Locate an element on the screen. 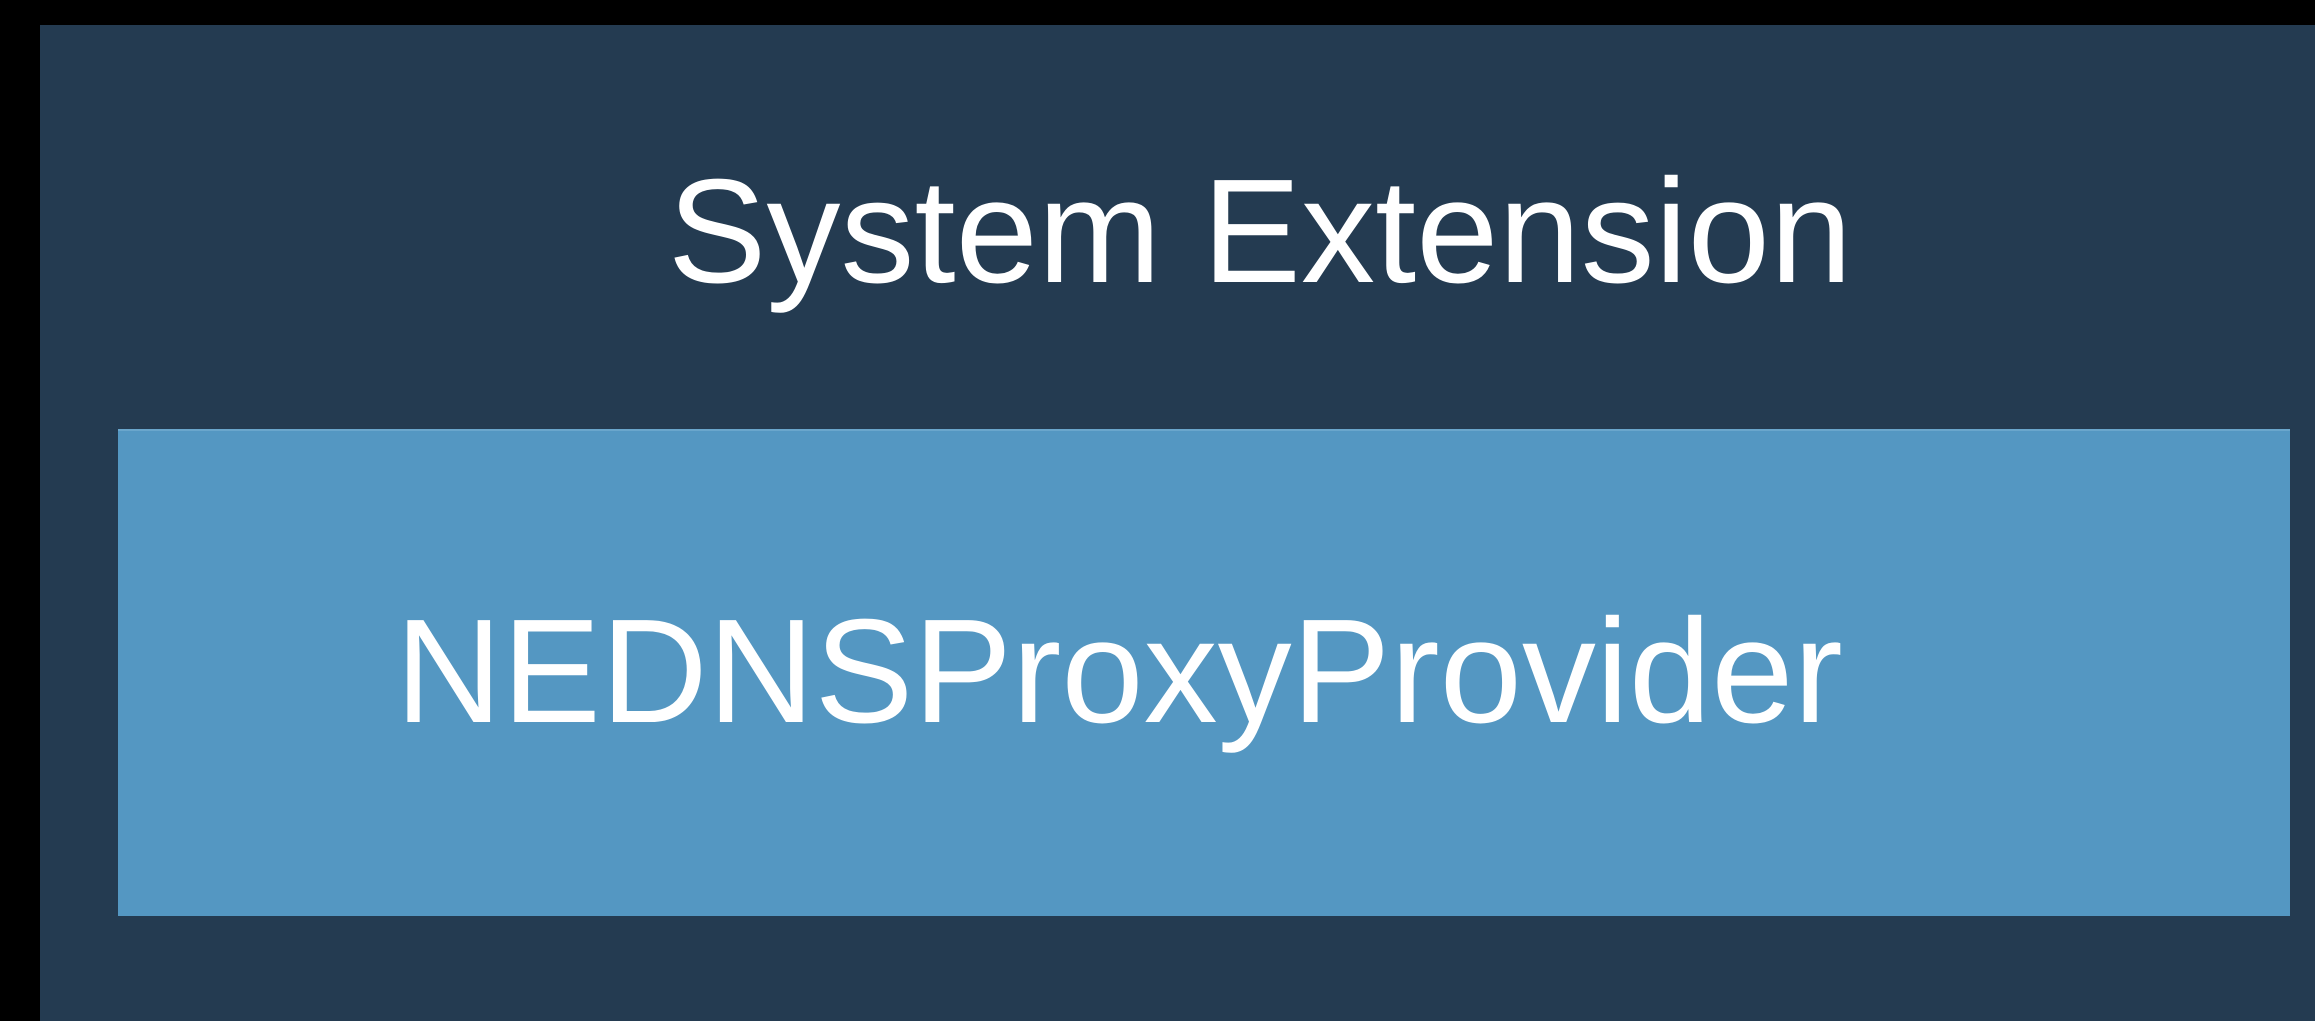  dns-proxy-provider-label: NEDNSProxyProvider is located at coordinates (1119, 671).